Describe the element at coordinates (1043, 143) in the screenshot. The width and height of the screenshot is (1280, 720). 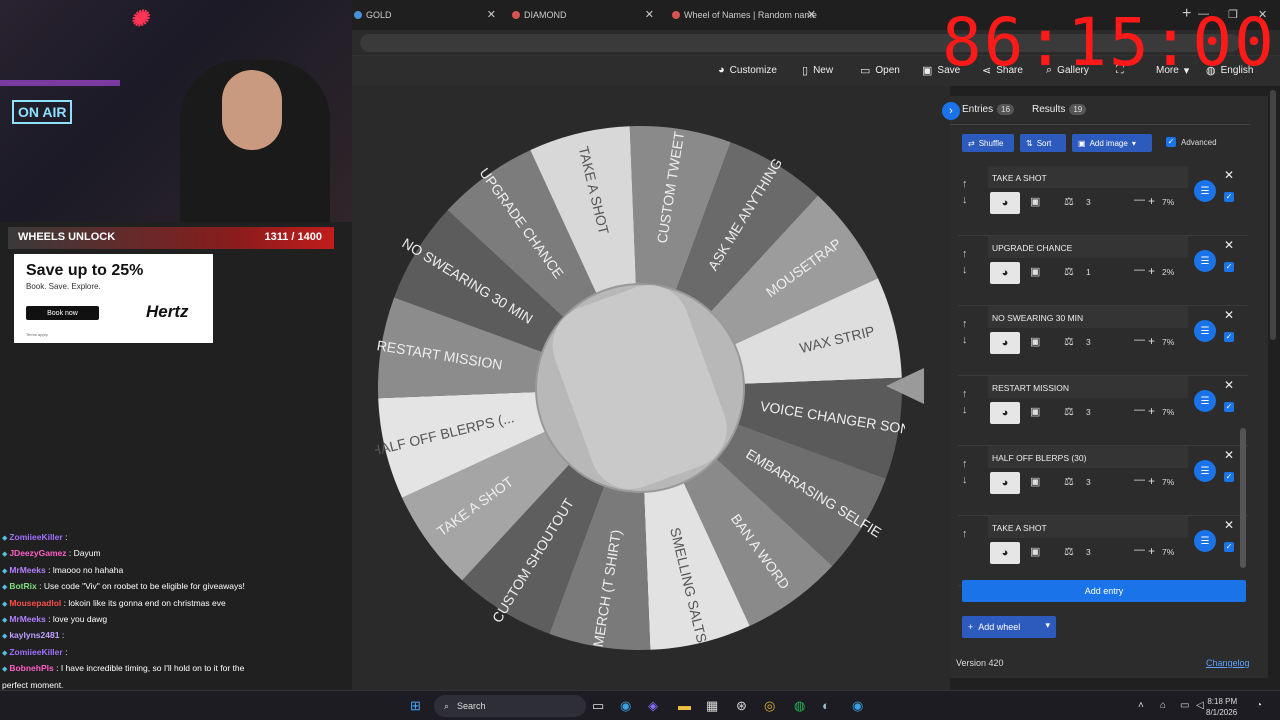
I see `sort-button: ⇅ Sort` at that location.